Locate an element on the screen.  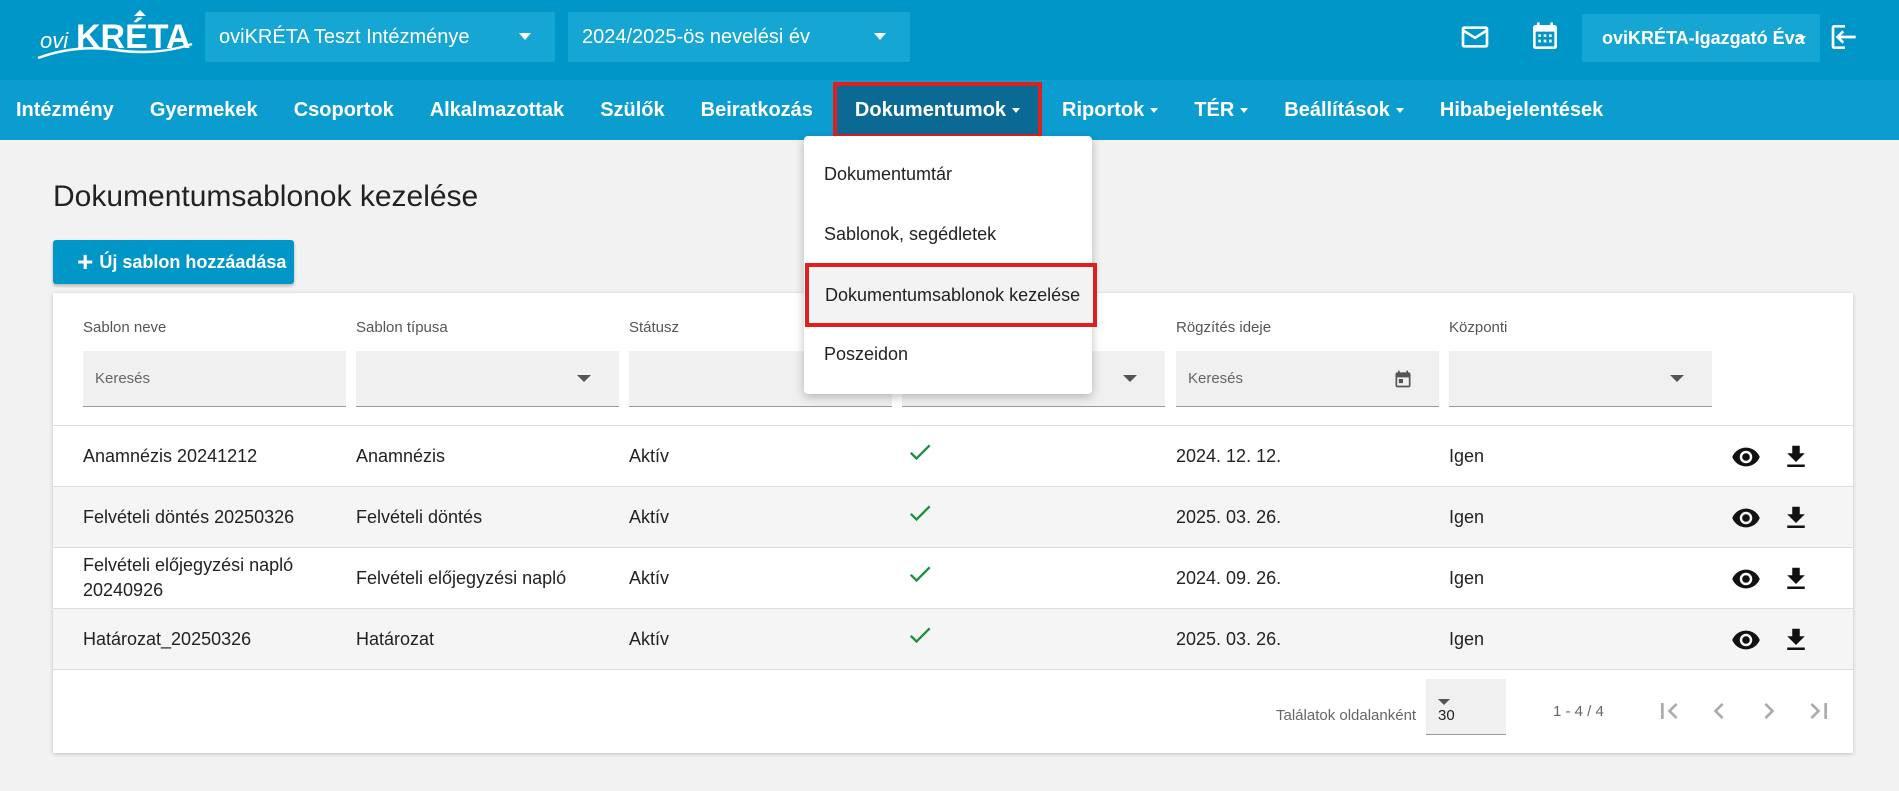
nav-item-riportok: Riportok is located at coordinates (1110, 110).